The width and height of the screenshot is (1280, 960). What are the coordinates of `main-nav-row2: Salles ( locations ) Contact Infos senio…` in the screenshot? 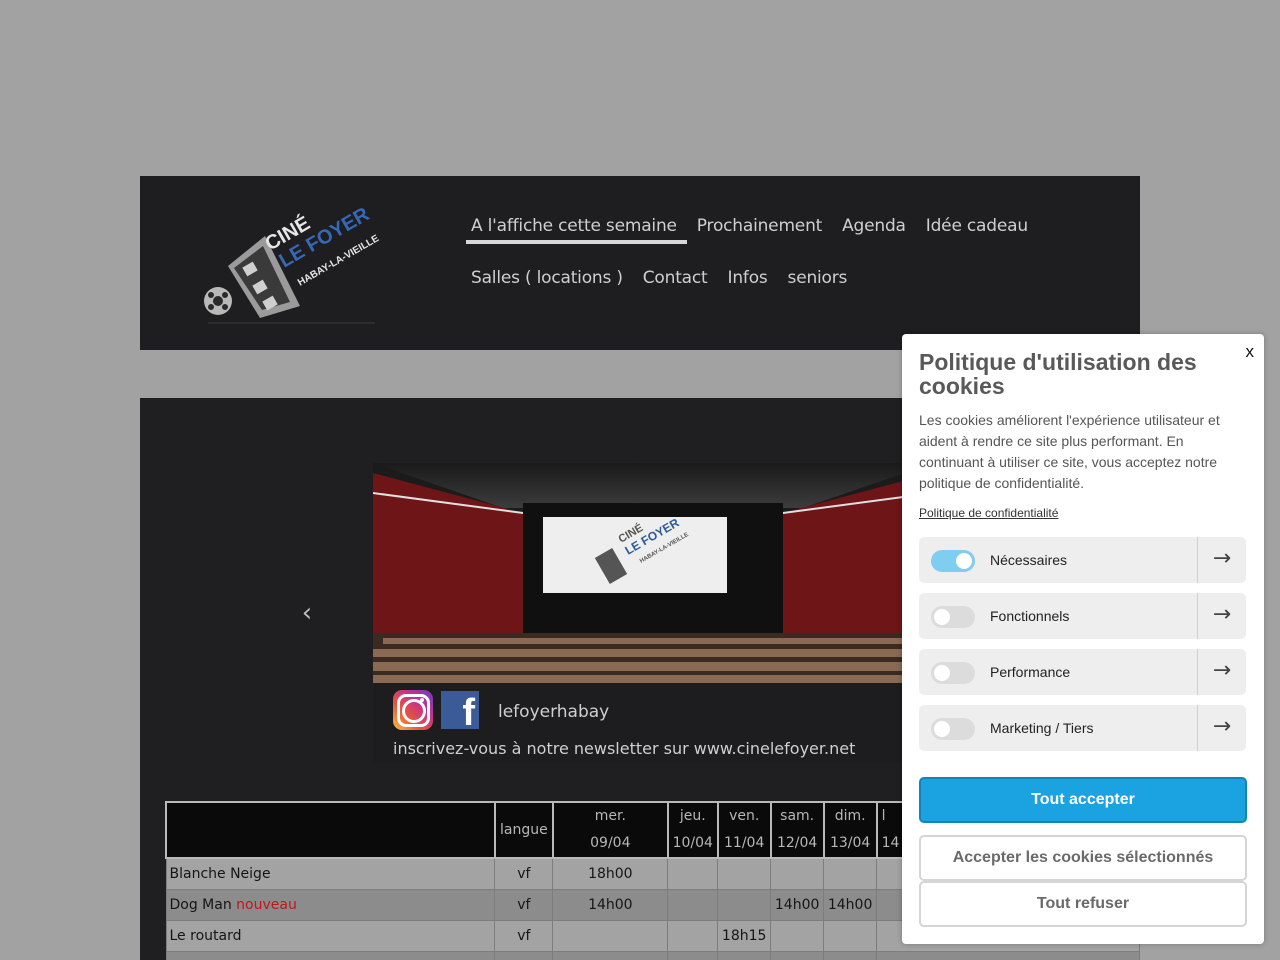 It's located at (664, 281).